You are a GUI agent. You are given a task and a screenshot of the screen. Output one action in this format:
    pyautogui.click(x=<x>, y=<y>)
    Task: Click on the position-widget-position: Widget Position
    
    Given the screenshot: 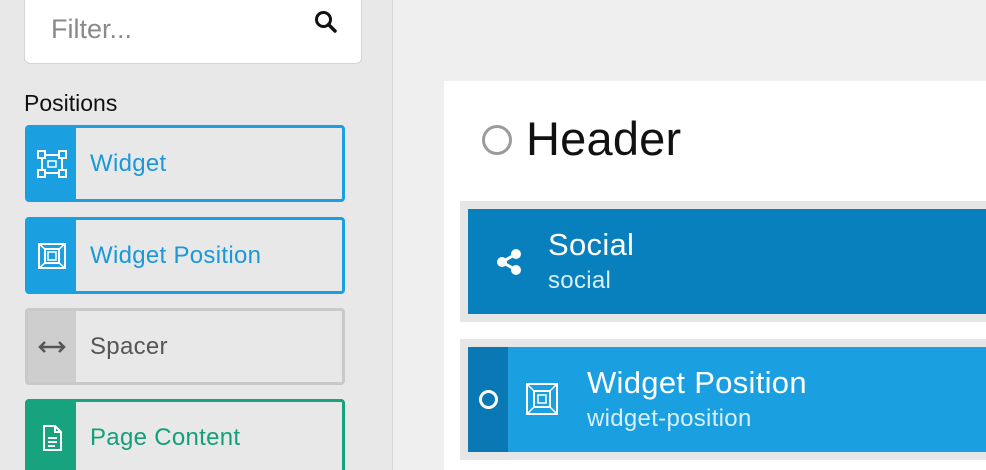 What is the action you would take?
    pyautogui.click(x=185, y=255)
    